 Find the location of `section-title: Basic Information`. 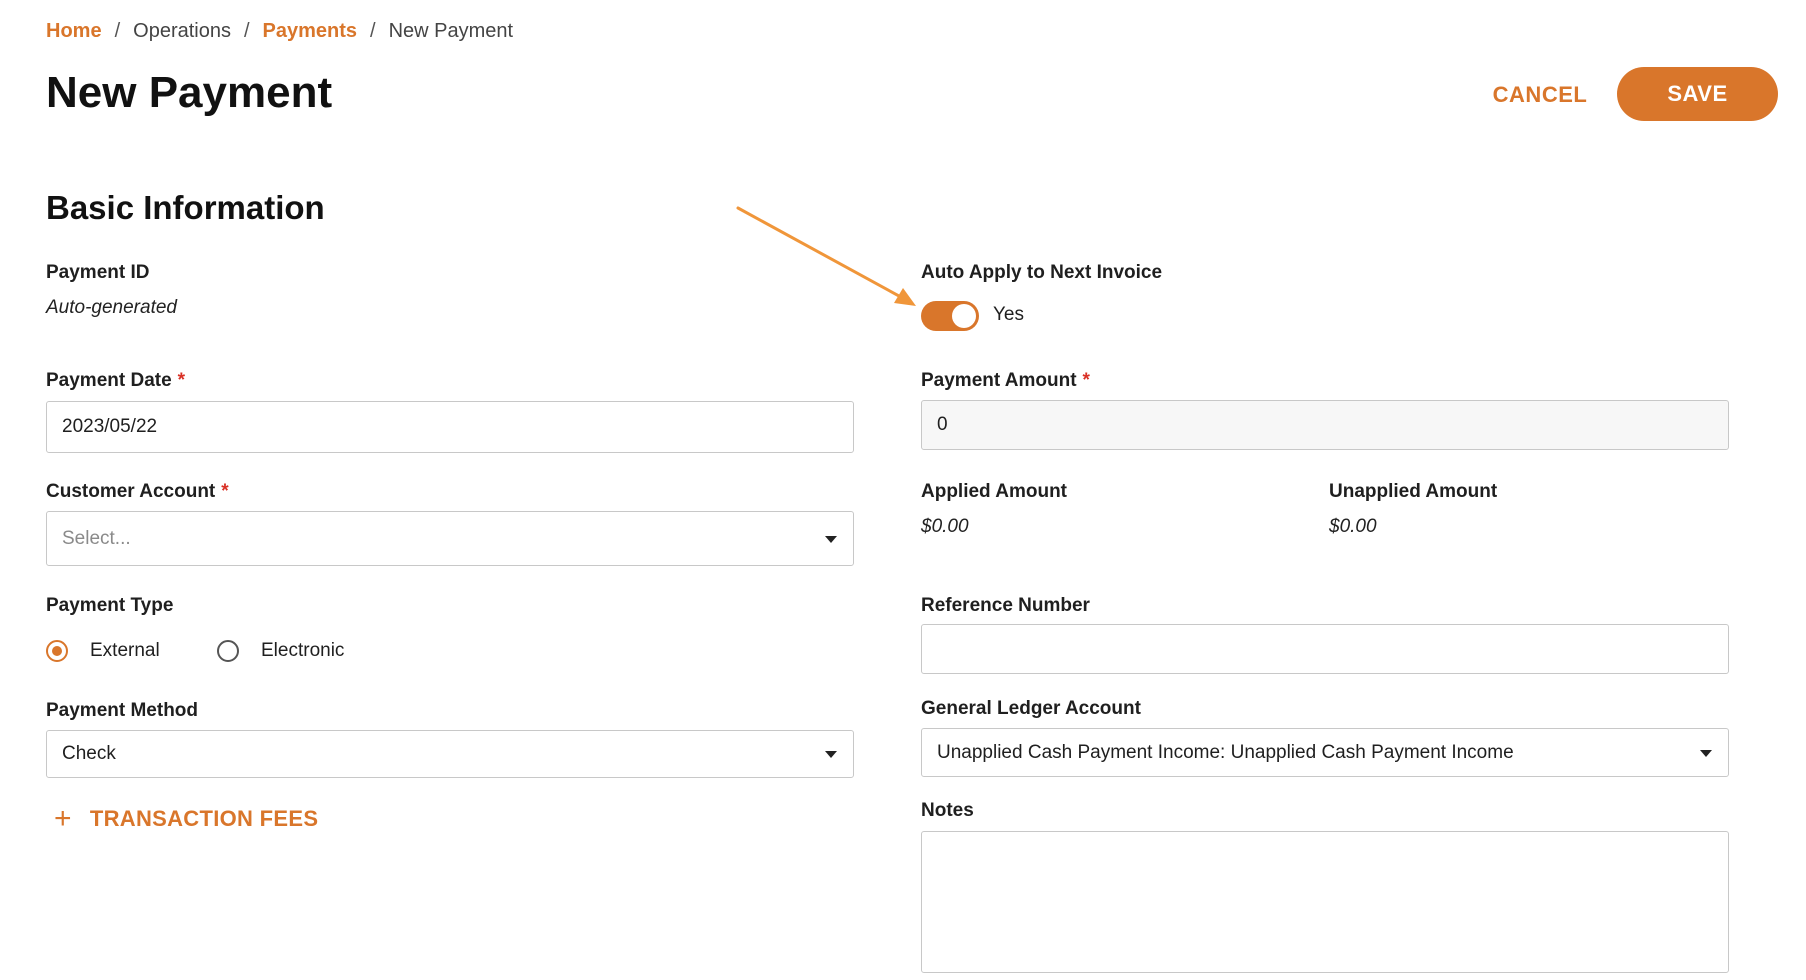

section-title: Basic Information is located at coordinates (185, 207).